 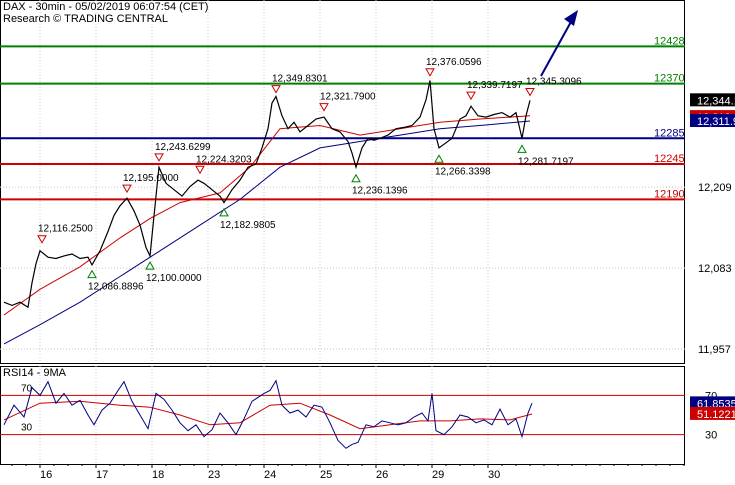 What do you see at coordinates (300, 79) in the screenshot?
I see `high-label: 12,349.8301` at bounding box center [300, 79].